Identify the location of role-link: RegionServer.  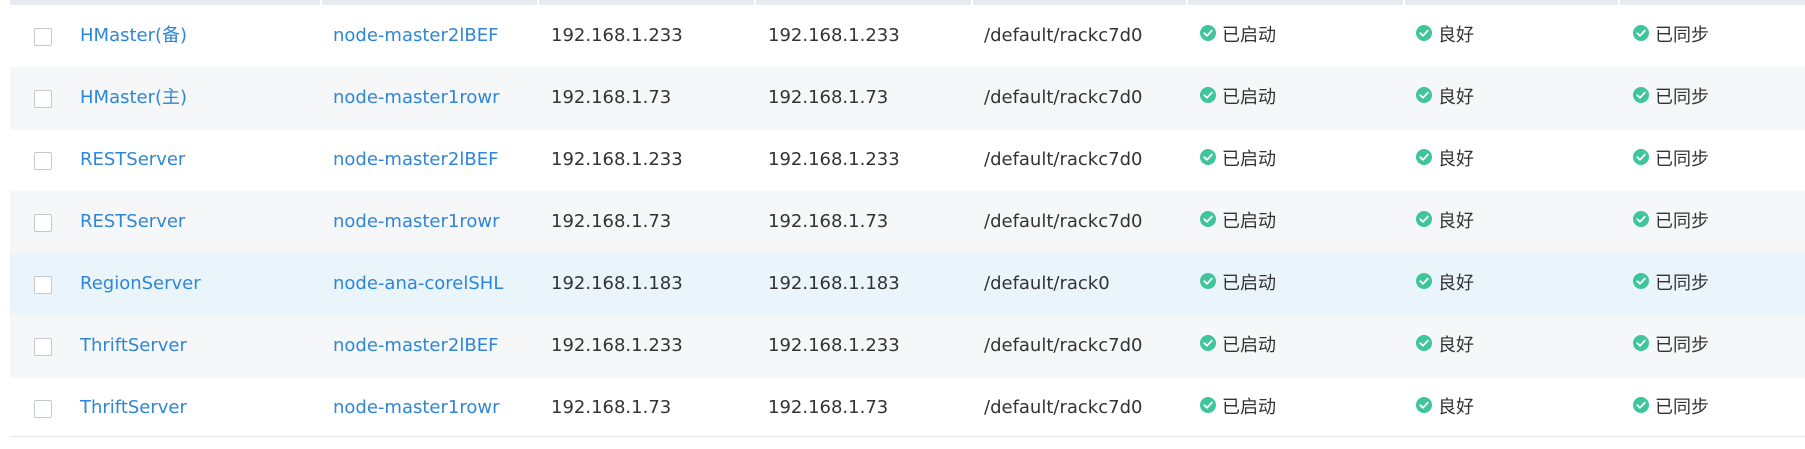
(140, 284).